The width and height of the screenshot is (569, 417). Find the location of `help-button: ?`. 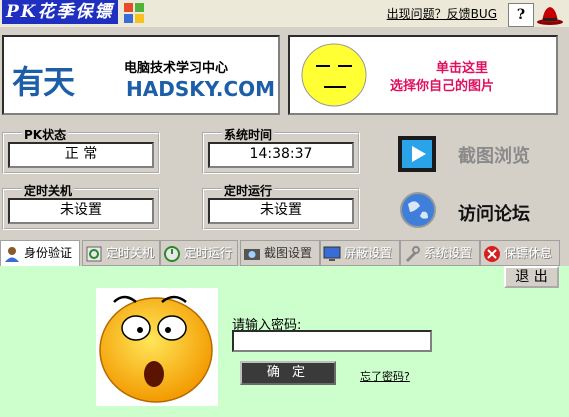

help-button: ? is located at coordinates (521, 15).